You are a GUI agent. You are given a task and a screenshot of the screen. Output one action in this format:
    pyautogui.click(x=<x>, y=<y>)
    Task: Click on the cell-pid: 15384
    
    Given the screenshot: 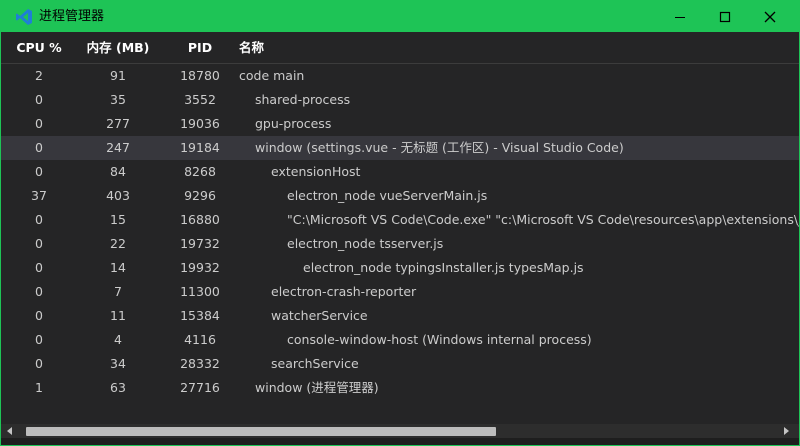 What is the action you would take?
    pyautogui.click(x=200, y=315)
    